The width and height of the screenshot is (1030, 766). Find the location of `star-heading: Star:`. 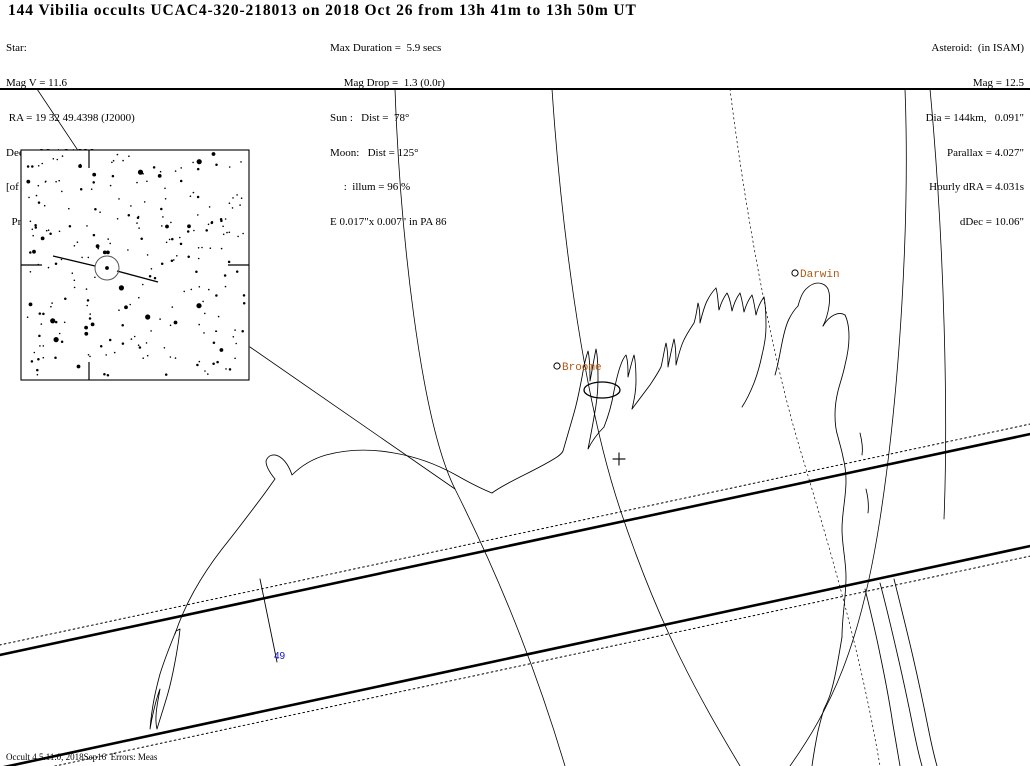

star-heading: Star: is located at coordinates (16, 48).